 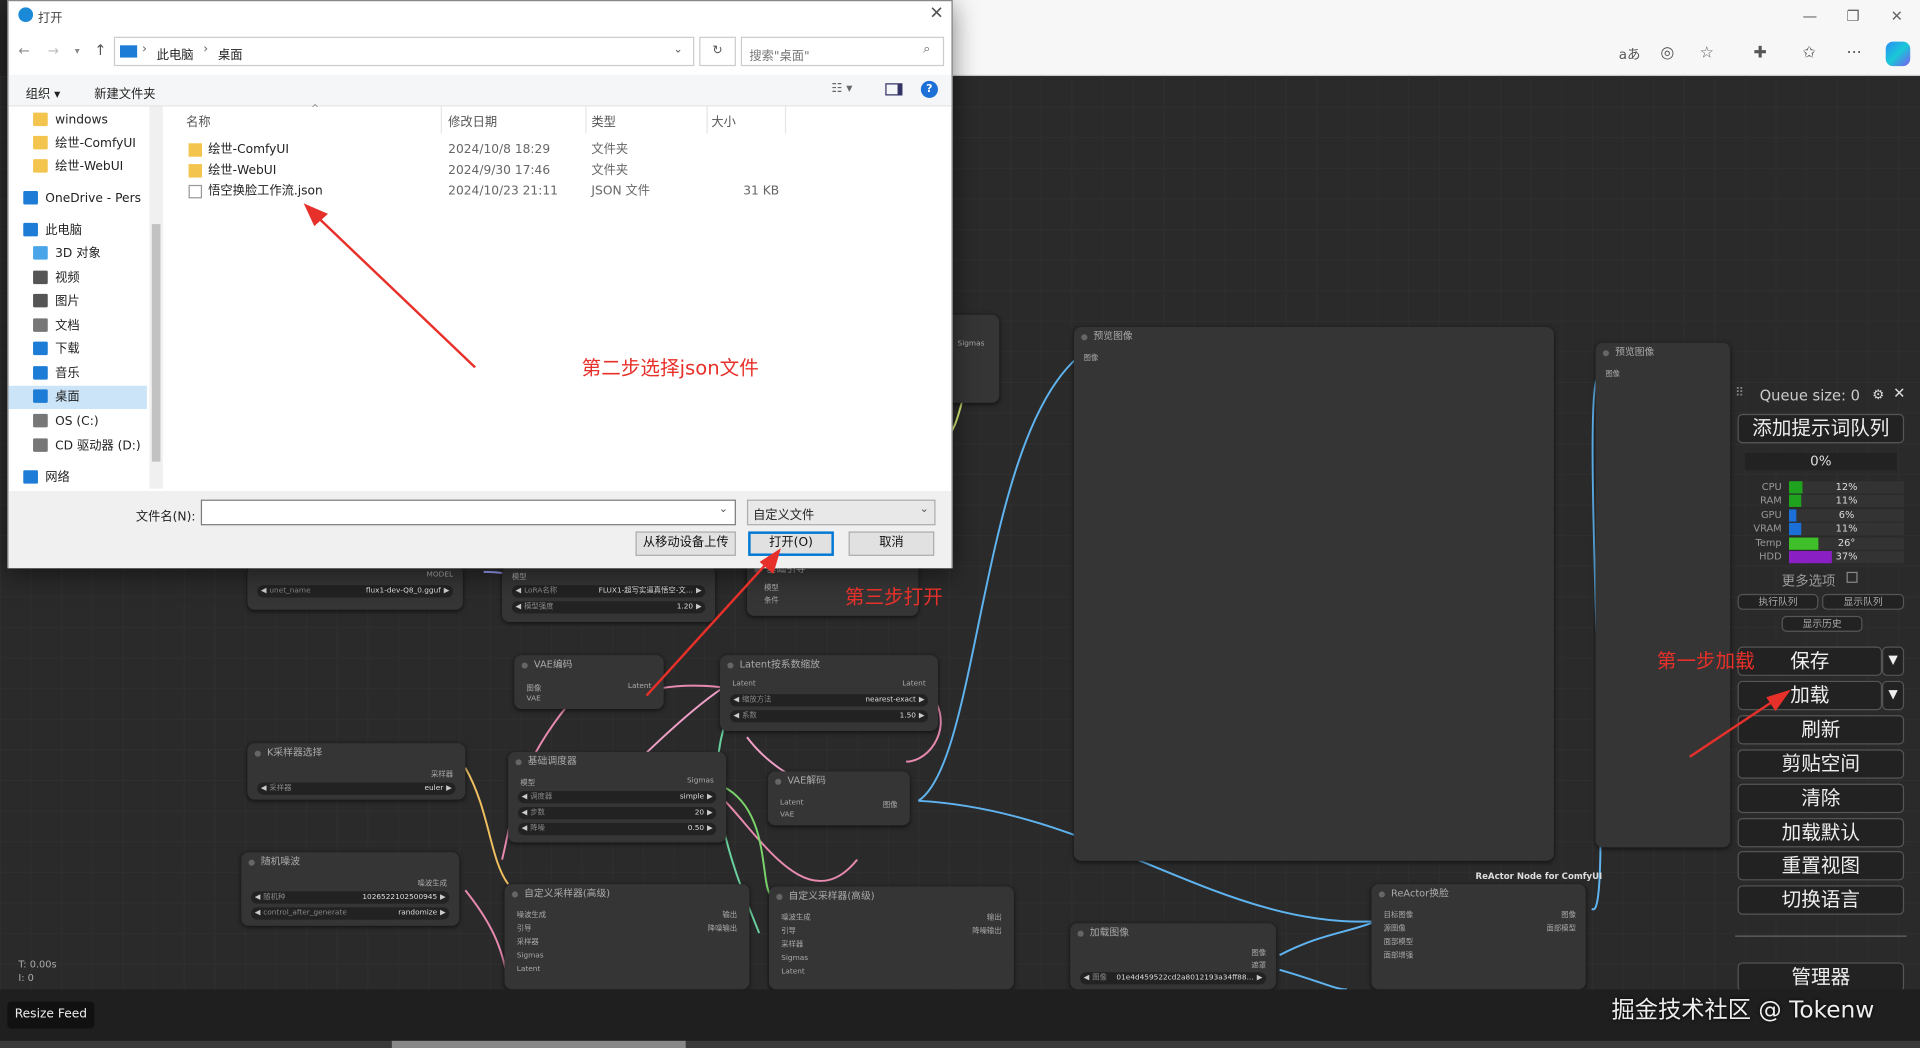 I want to click on step2-annotation: 第二步选择json文件, so click(x=670, y=368).